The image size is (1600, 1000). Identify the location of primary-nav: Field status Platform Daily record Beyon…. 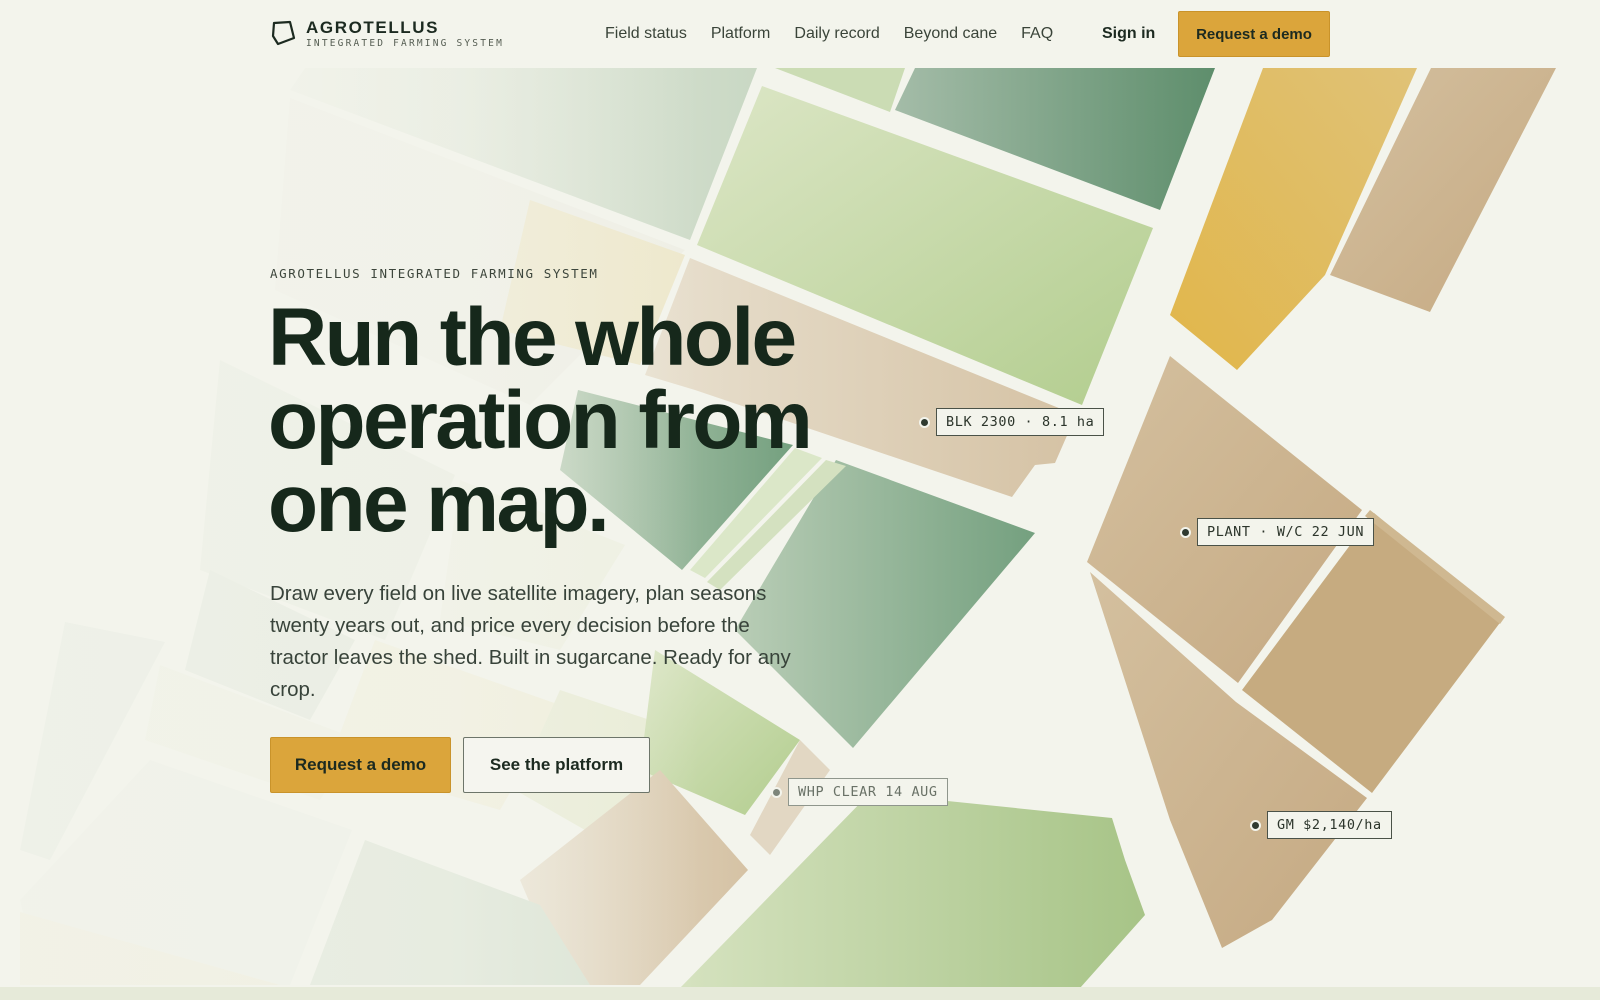
(829, 34).